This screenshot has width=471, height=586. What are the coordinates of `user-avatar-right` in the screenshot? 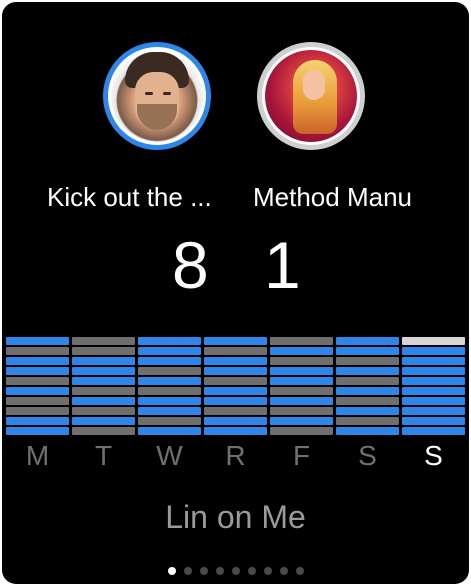 It's located at (311, 96).